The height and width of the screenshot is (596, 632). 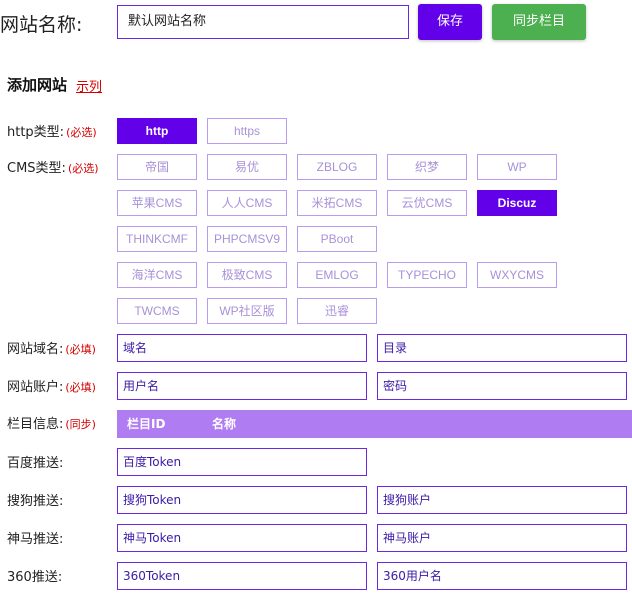 What do you see at coordinates (157, 239) in the screenshot?
I see `cms-option-thinkcmf: THINKCMF` at bounding box center [157, 239].